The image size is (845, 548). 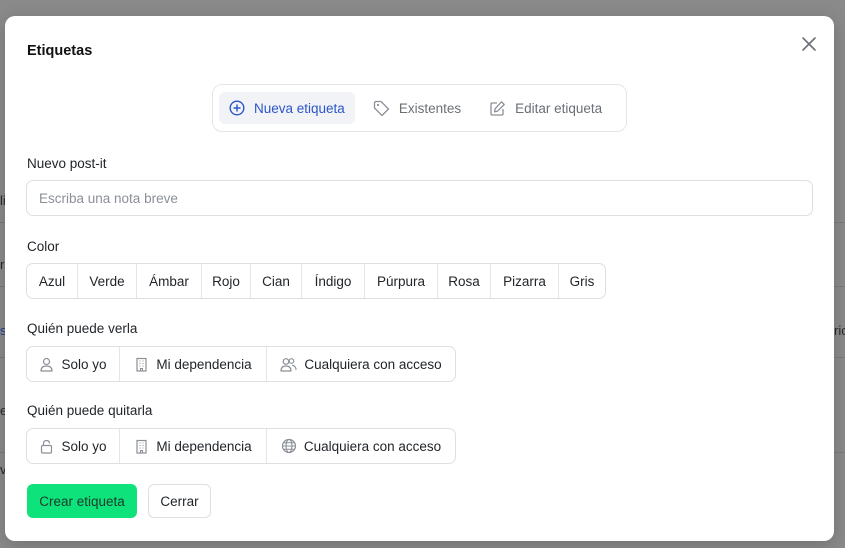 I want to click on note-label: Nuevo post-it, so click(x=67, y=163).